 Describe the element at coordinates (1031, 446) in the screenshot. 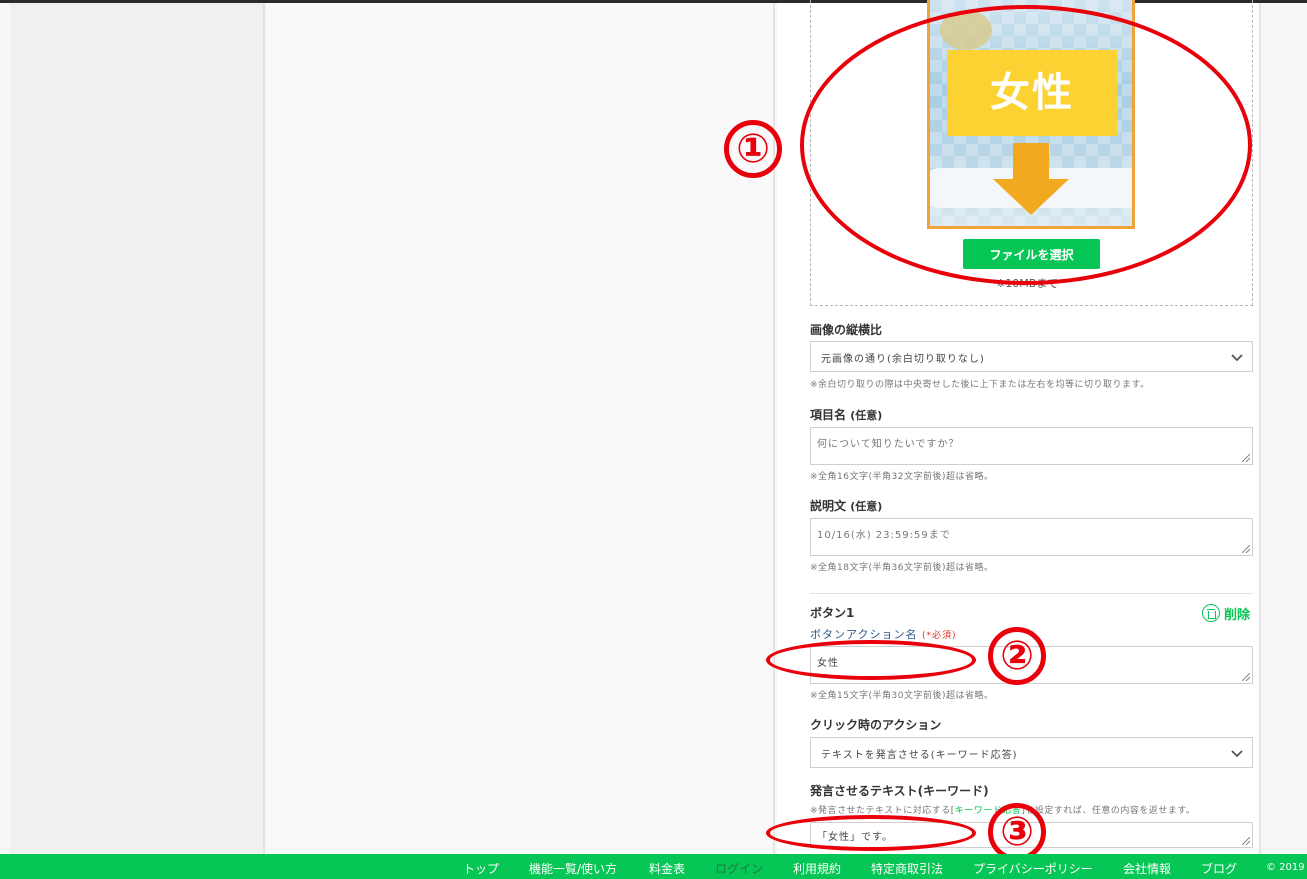

I see `item-name-field: 何について知りたいですか？` at that location.